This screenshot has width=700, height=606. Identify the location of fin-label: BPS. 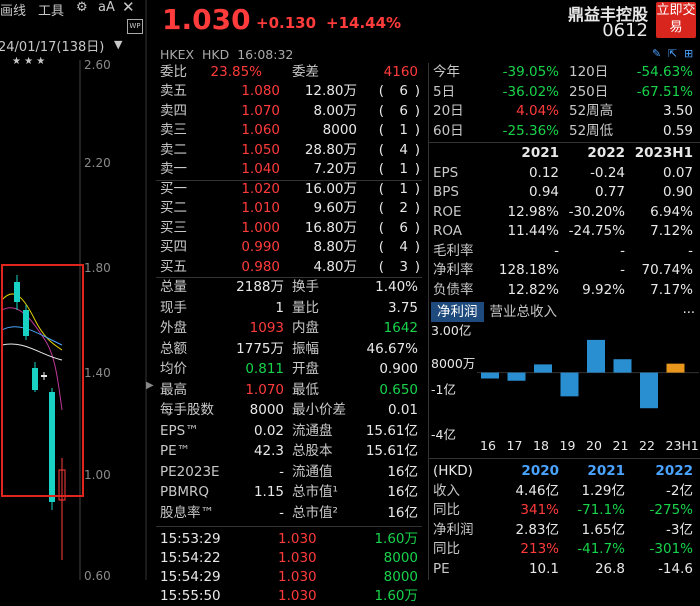
(446, 192).